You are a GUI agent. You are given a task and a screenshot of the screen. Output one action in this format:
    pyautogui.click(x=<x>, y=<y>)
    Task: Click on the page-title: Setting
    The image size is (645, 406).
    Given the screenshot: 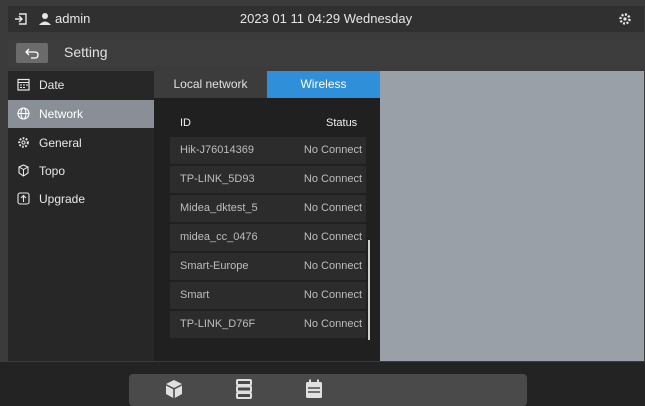 What is the action you would take?
    pyautogui.click(x=86, y=52)
    